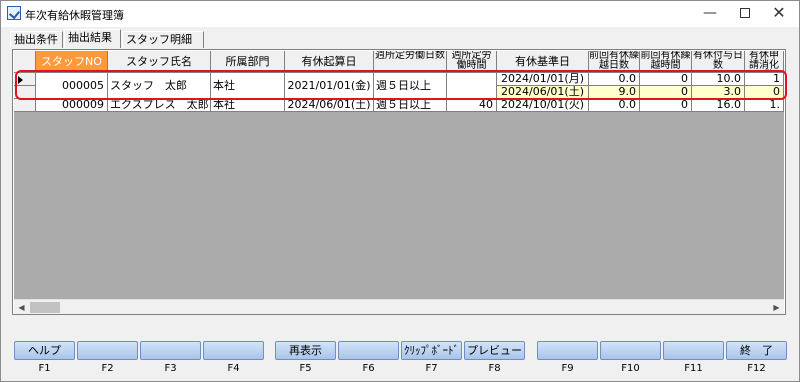 The image size is (800, 382). I want to click on grid-corner, so click(25, 62).